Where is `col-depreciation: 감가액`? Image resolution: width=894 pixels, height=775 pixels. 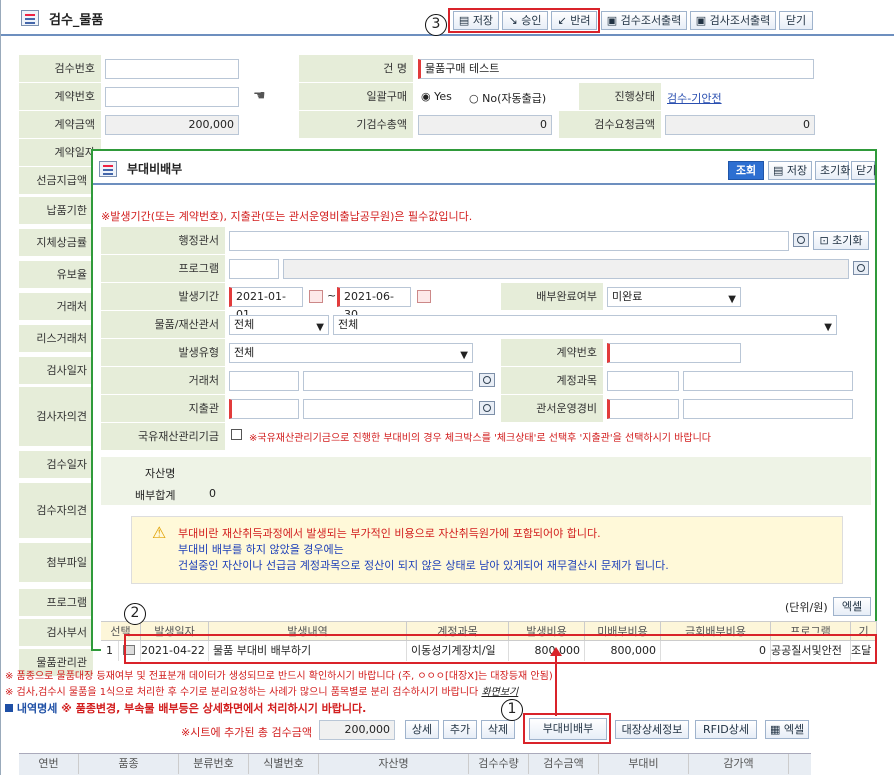
col-depreciation: 감가액 is located at coordinates (739, 764).